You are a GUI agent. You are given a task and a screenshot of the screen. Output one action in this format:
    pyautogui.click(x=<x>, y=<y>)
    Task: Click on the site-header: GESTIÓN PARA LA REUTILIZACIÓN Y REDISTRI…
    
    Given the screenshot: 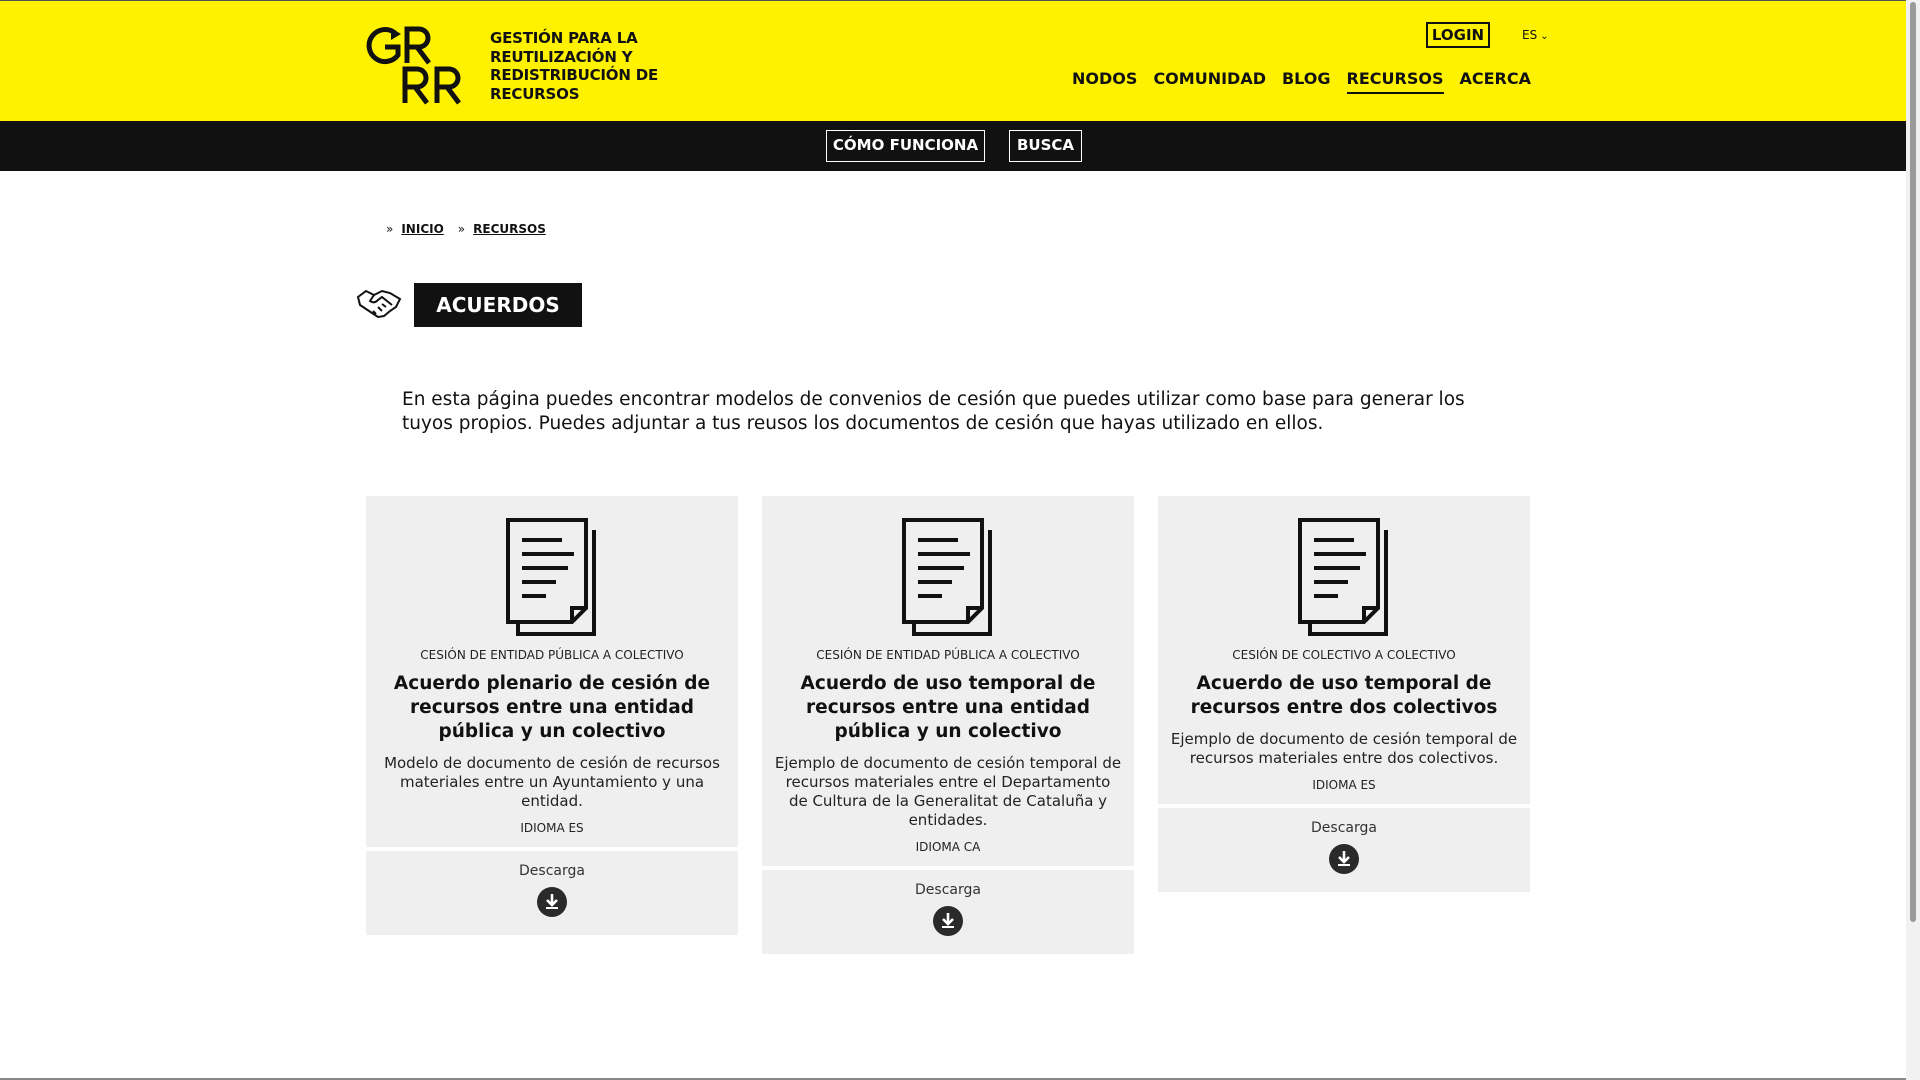 What is the action you would take?
    pyautogui.click(x=953, y=61)
    